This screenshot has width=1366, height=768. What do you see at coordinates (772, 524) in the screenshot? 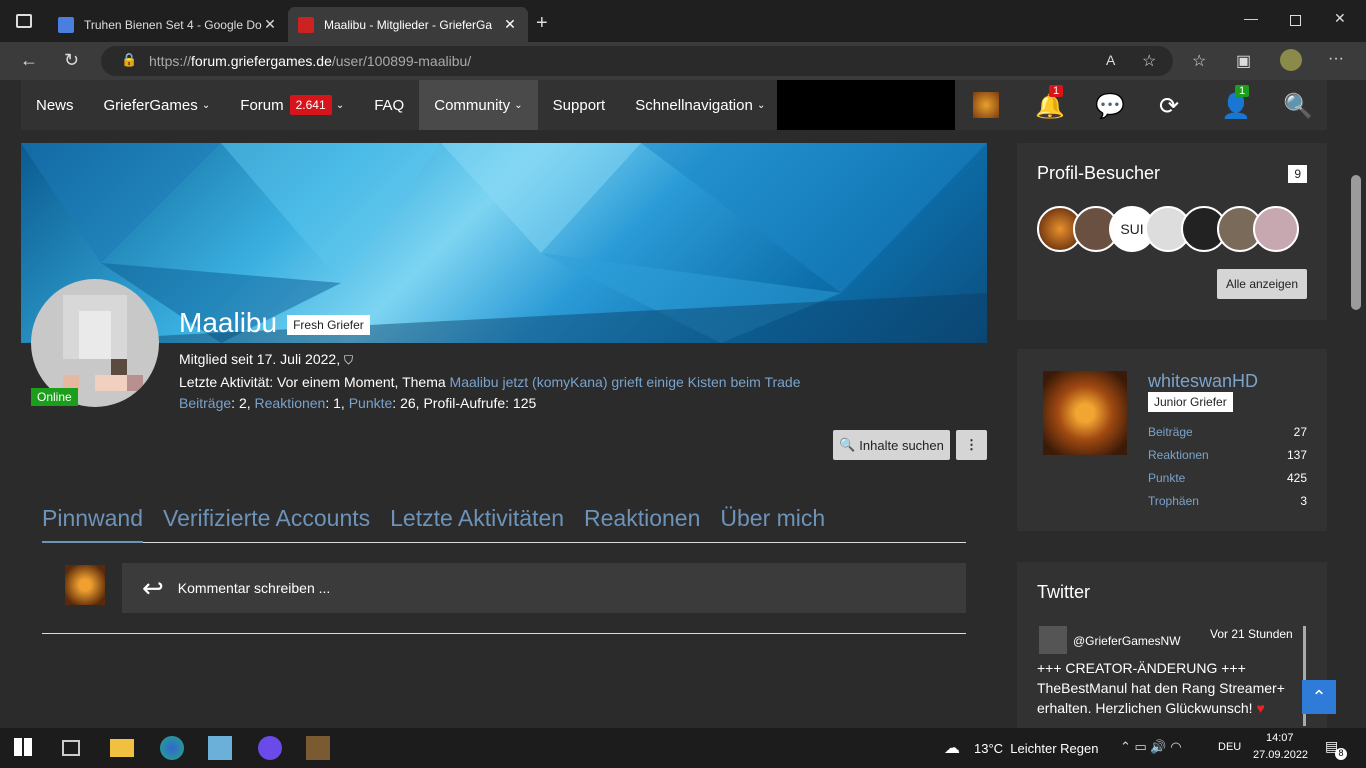
I see `tab-about: Über mich` at bounding box center [772, 524].